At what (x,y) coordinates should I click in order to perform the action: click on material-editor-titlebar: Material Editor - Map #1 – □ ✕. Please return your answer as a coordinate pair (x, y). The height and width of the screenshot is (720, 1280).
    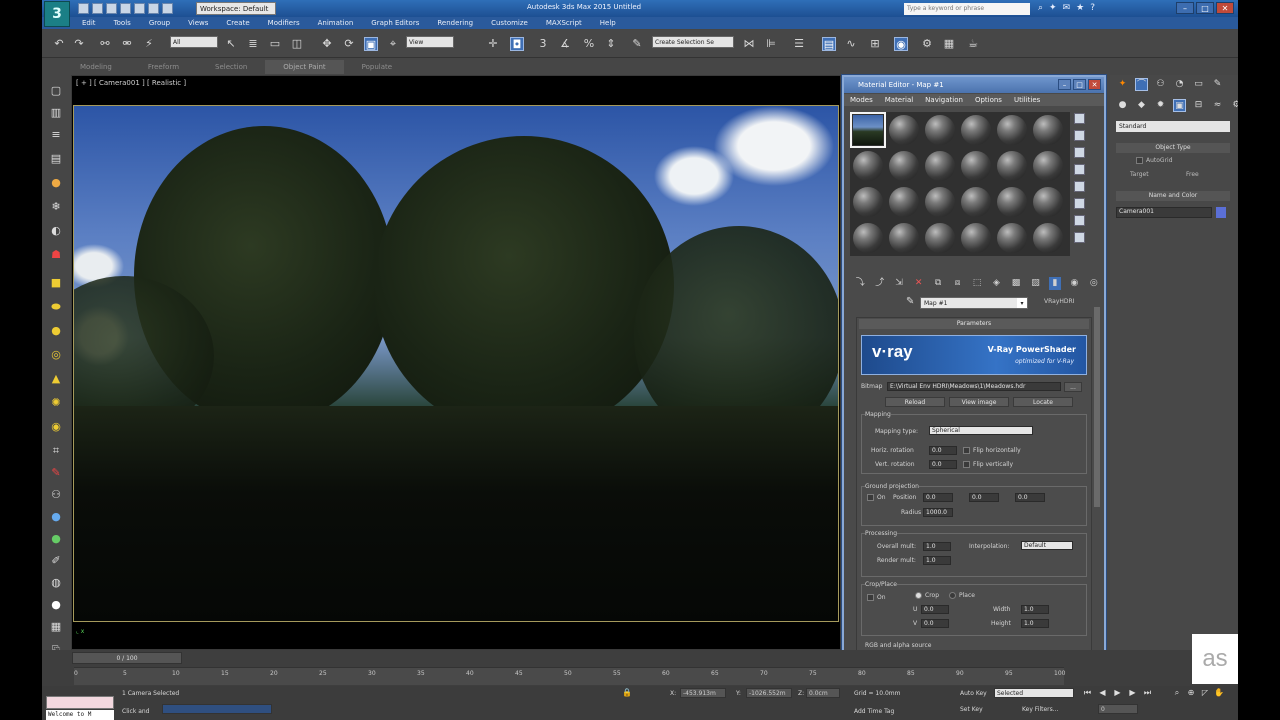
    Looking at the image, I should click on (974, 85).